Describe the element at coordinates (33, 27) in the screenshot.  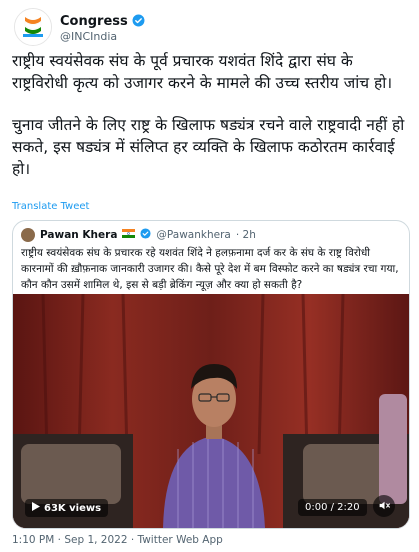
I see `congress-avatar` at that location.